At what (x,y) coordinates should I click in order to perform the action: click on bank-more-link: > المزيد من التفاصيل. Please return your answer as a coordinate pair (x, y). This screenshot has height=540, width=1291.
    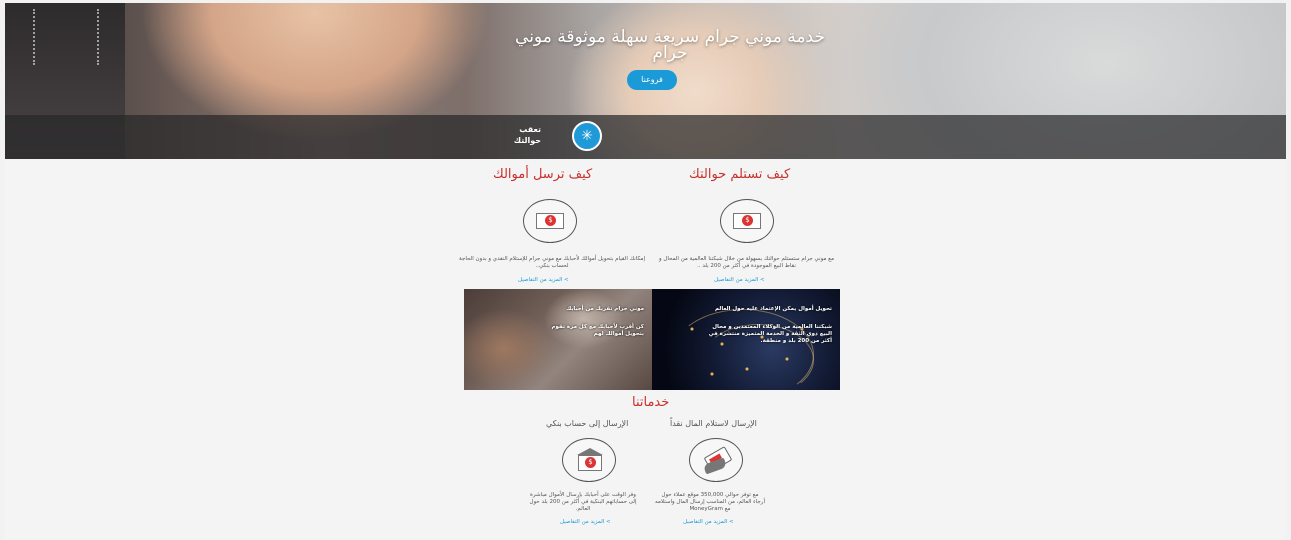
    Looking at the image, I should click on (585, 522).